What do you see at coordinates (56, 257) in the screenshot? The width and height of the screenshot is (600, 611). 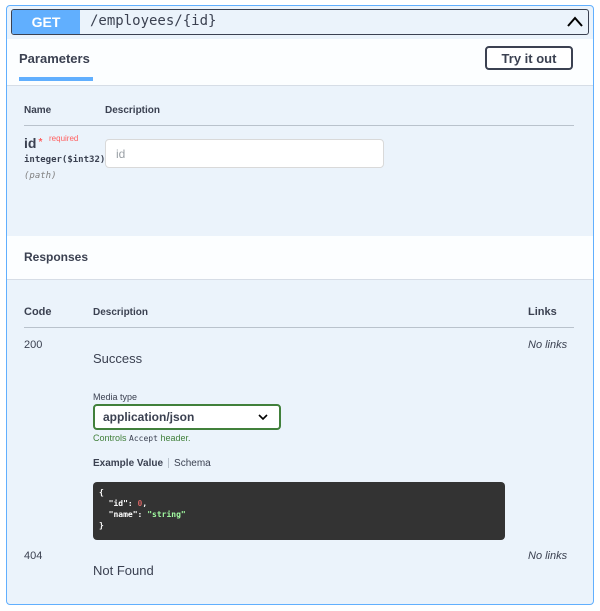 I see `responses-title: Responses` at bounding box center [56, 257].